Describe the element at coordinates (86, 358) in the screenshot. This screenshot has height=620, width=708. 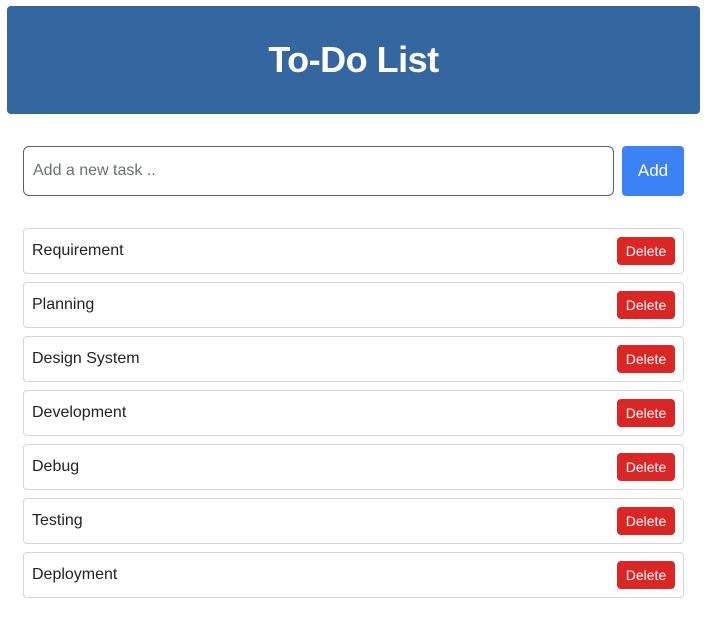
I see `task-text: Design System` at that location.